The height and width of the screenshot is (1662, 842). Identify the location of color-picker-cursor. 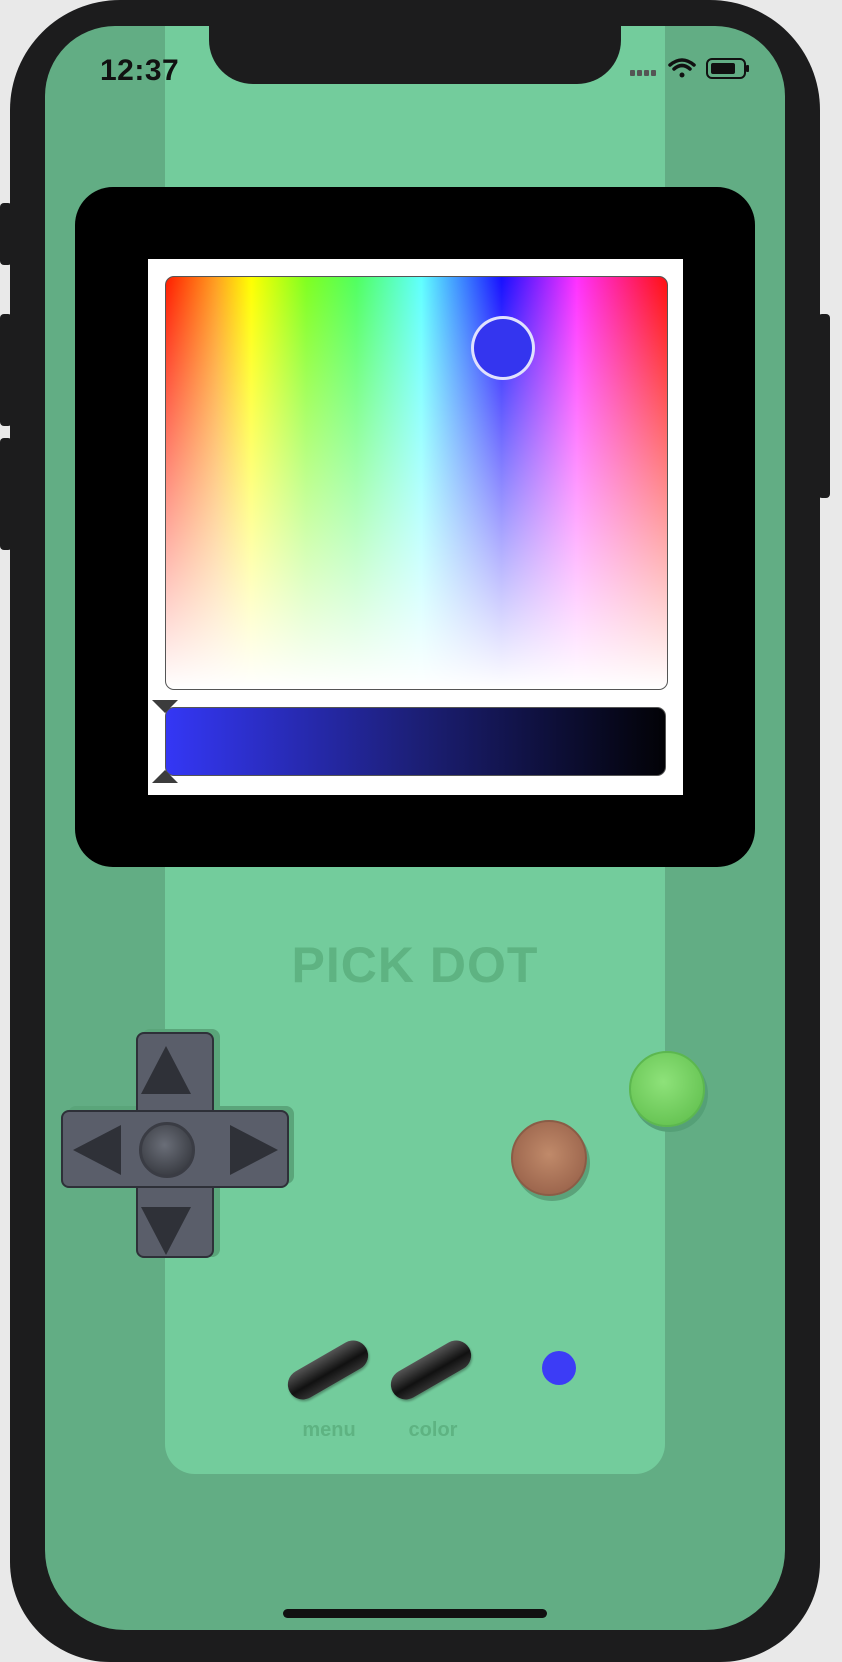
(503, 348).